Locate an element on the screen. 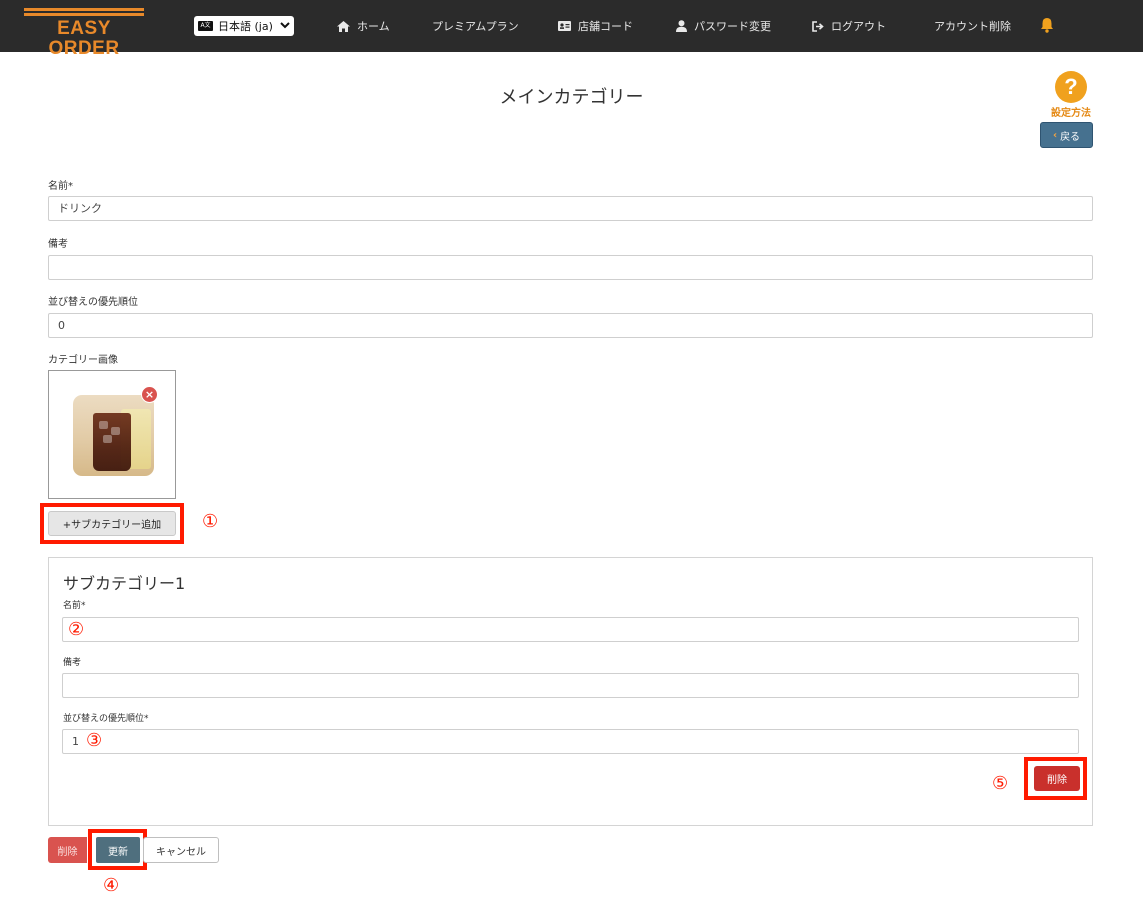 Image resolution: width=1143 pixels, height=907 pixels. language-select: A文 日本語 (ja) is located at coordinates (244, 26).